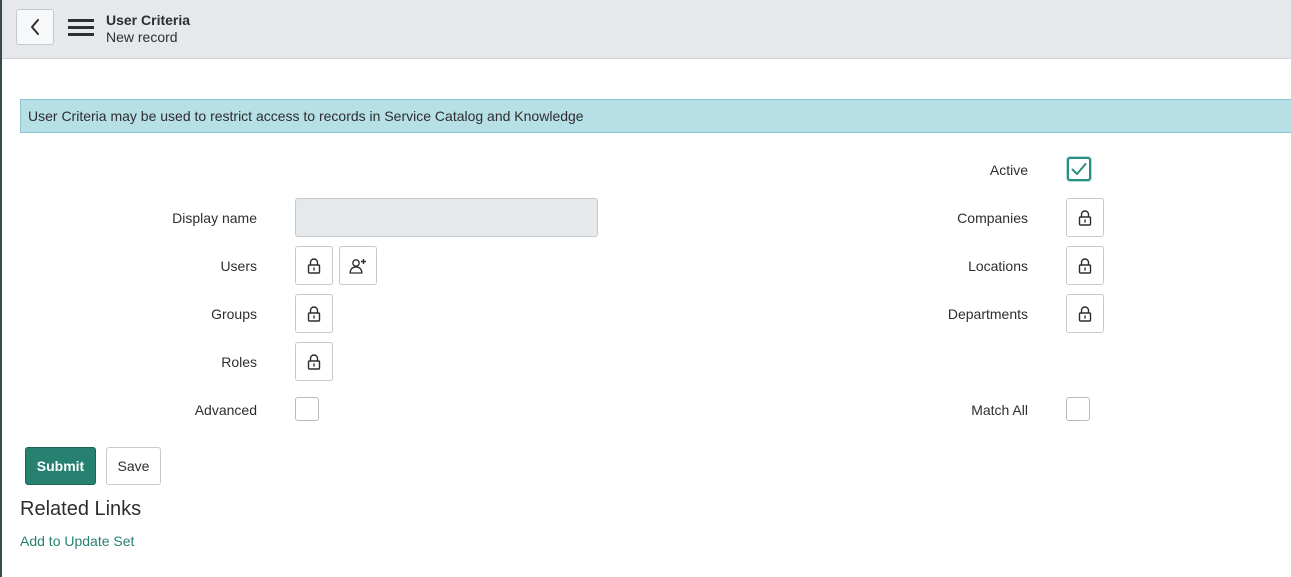 The width and height of the screenshot is (1291, 577). What do you see at coordinates (446, 217) in the screenshot?
I see `display-name-input` at bounding box center [446, 217].